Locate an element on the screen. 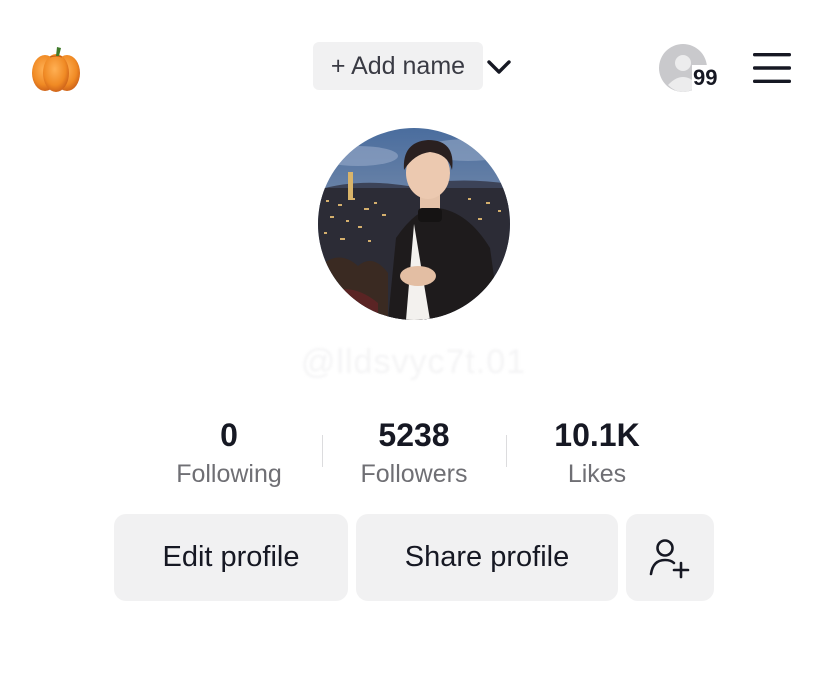 The height and width of the screenshot is (688, 827). friends-count-badge: 99 is located at coordinates (705, 78).